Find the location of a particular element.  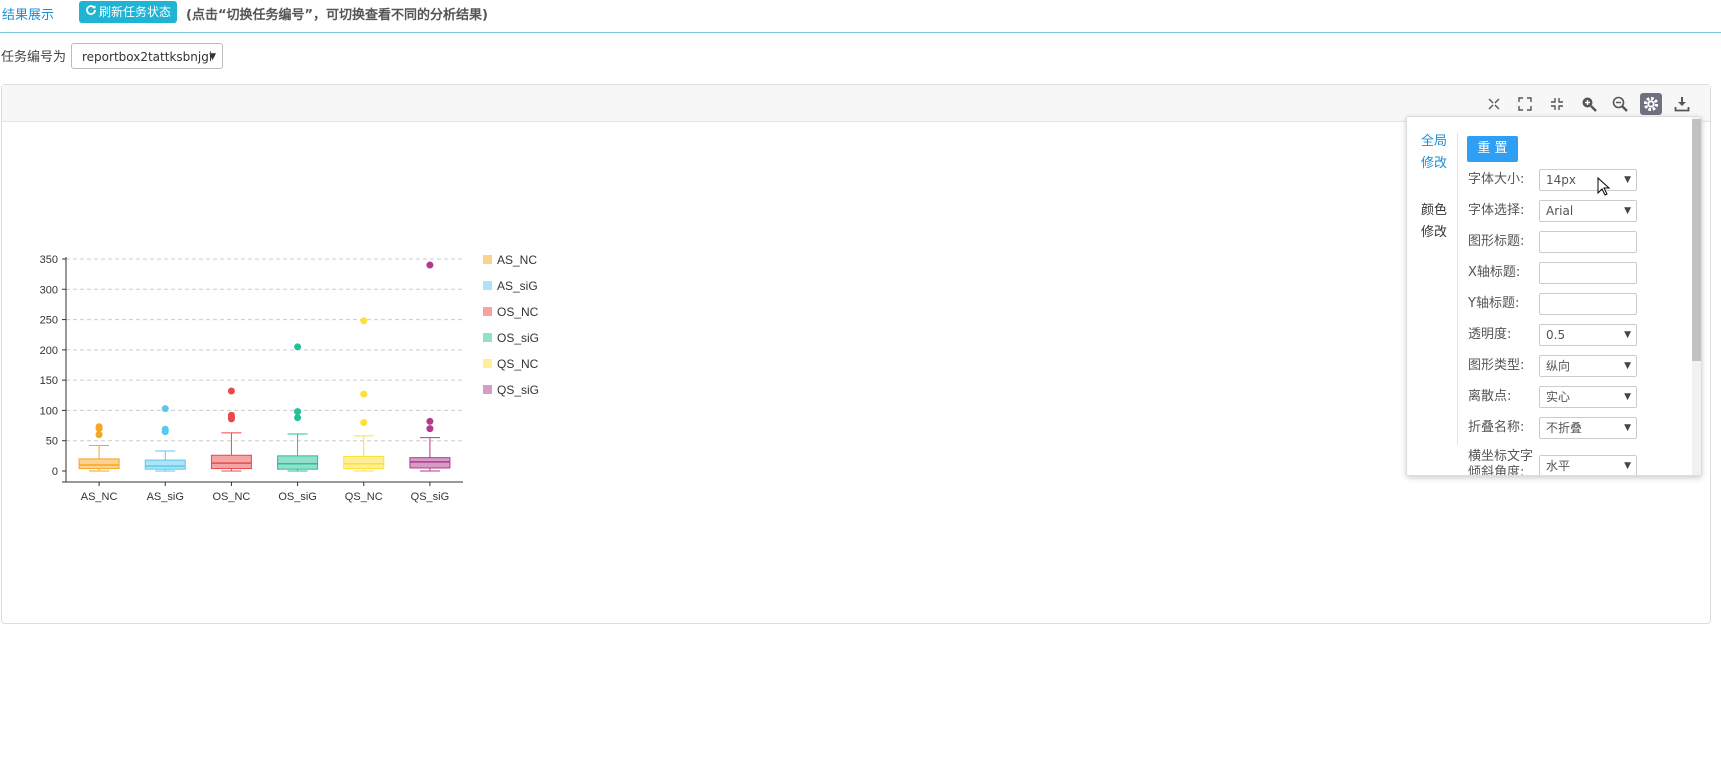

tab-global-line1: 全局 is located at coordinates (1434, 141).